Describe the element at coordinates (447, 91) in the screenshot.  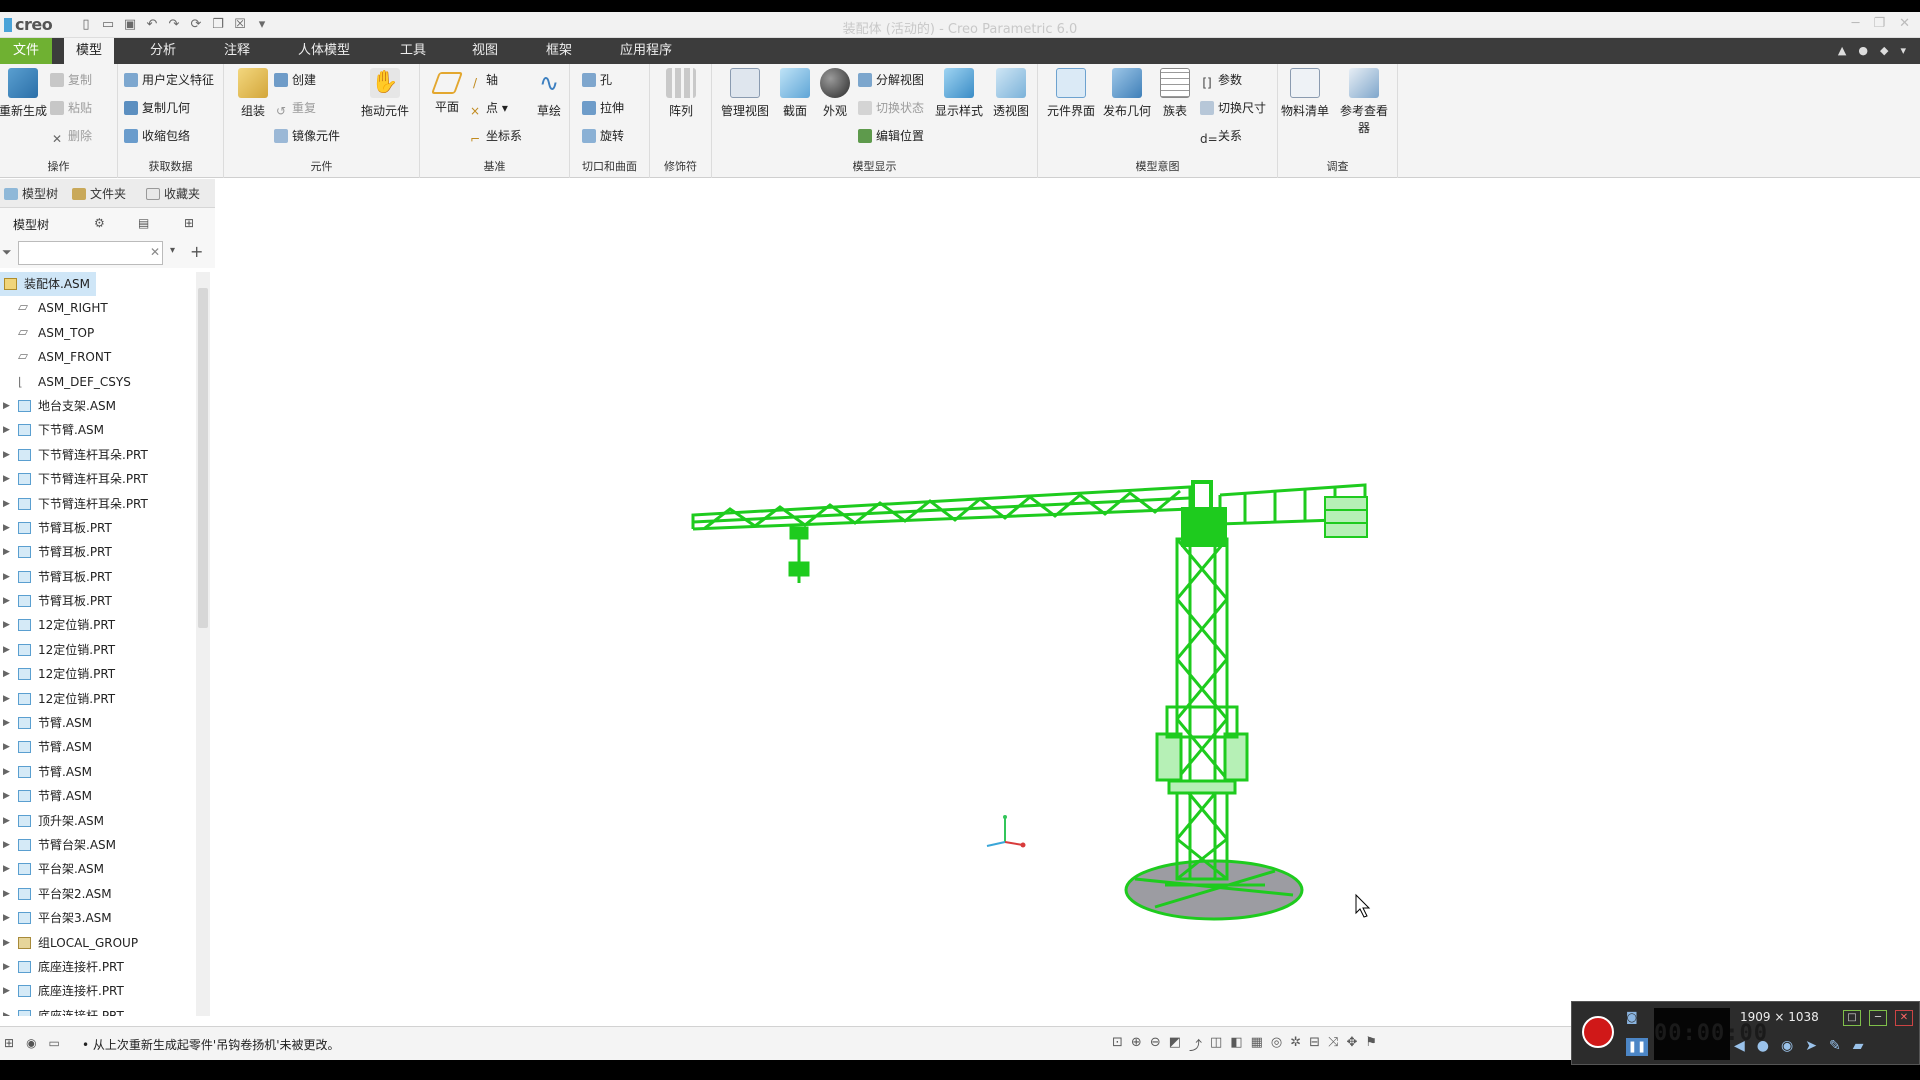
I see `plane-button: 平面` at that location.